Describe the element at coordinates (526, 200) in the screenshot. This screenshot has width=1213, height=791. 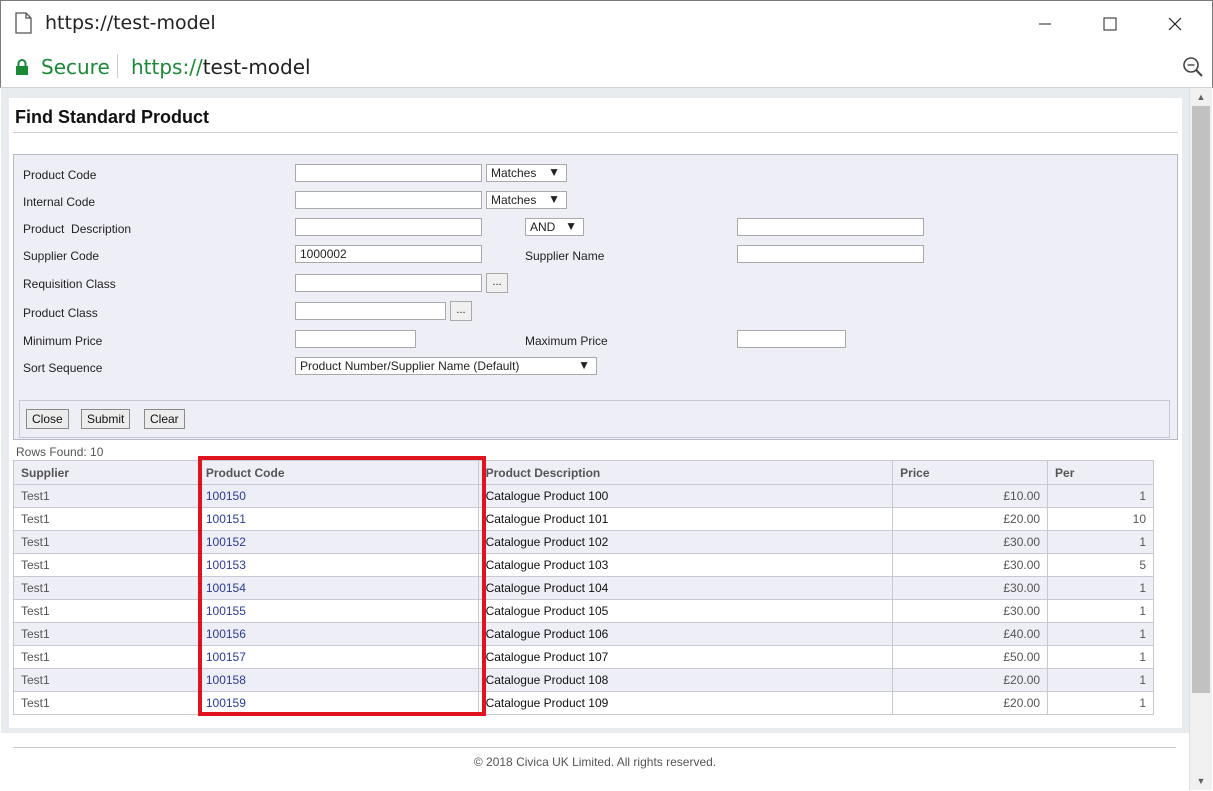
I see `internal-code-match-select: Matches ▼` at that location.